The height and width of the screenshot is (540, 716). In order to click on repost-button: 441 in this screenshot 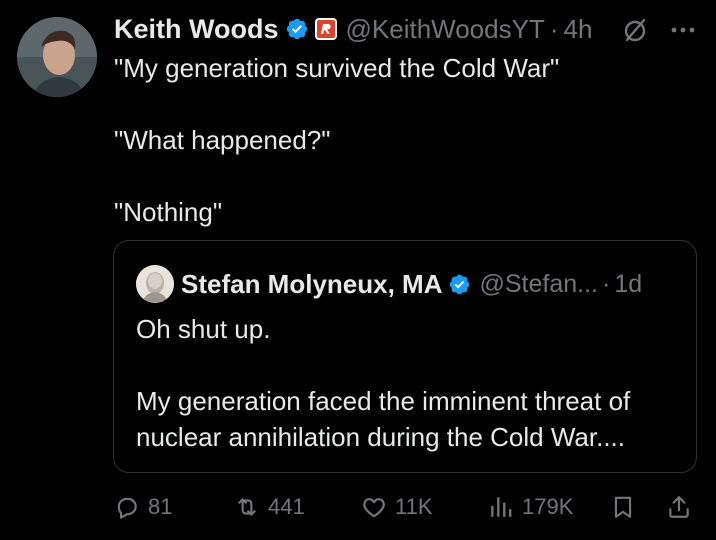, I will do `click(269, 507)`.